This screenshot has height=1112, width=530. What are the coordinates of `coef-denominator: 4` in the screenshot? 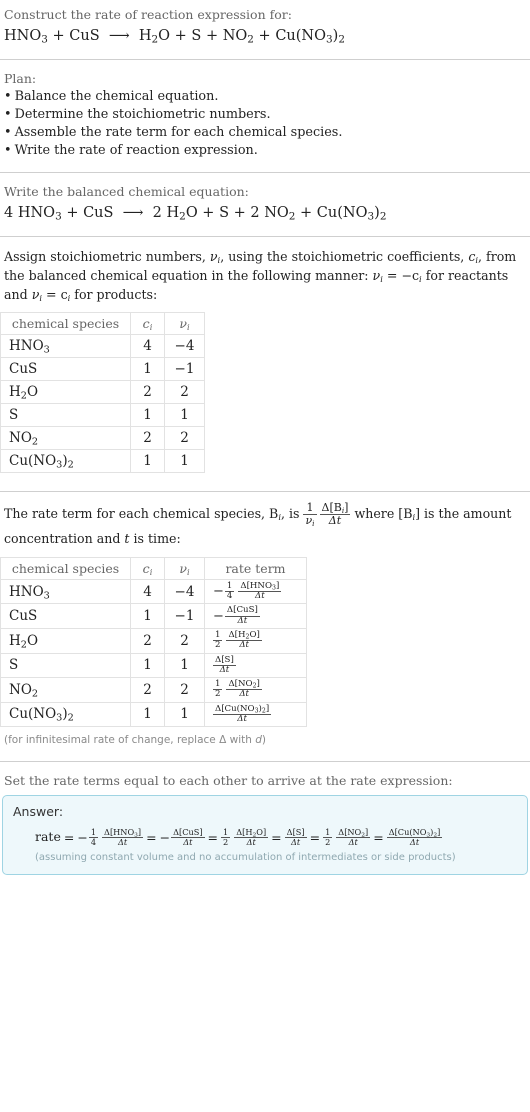 It's located at (229, 596).